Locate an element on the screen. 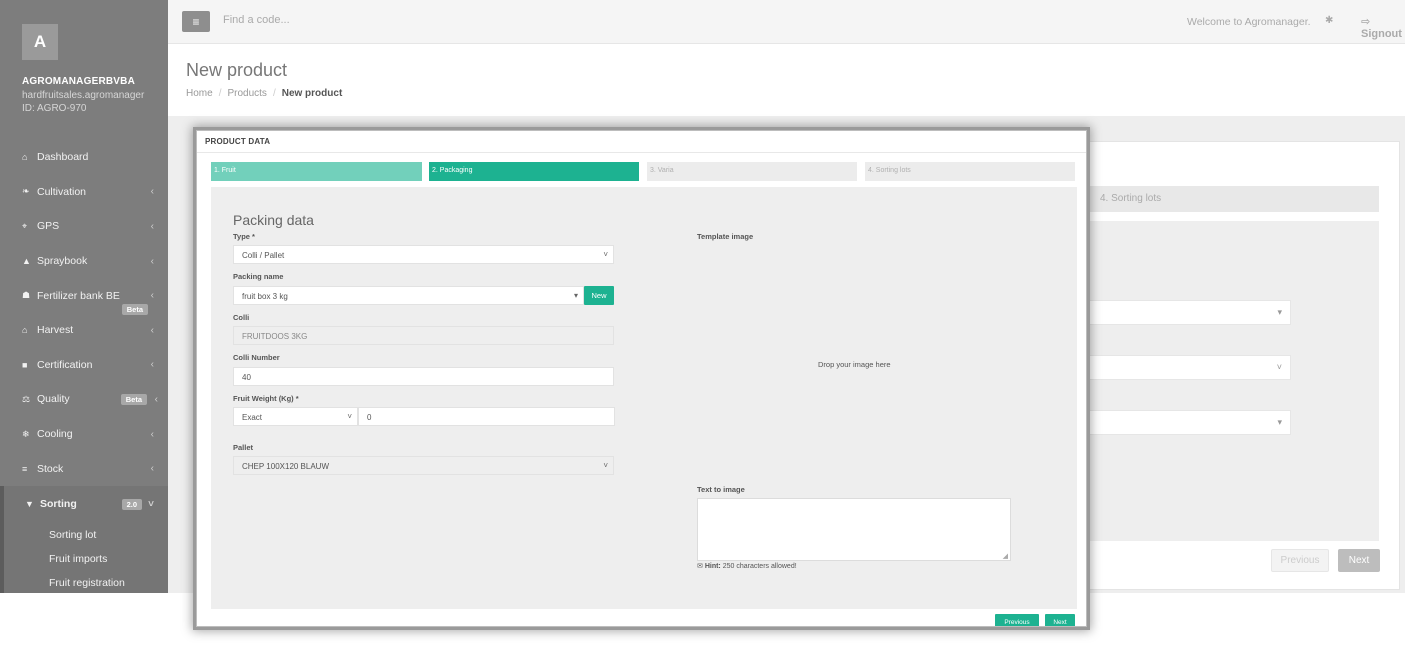  fruit-weight-input: 0 is located at coordinates (486, 416).